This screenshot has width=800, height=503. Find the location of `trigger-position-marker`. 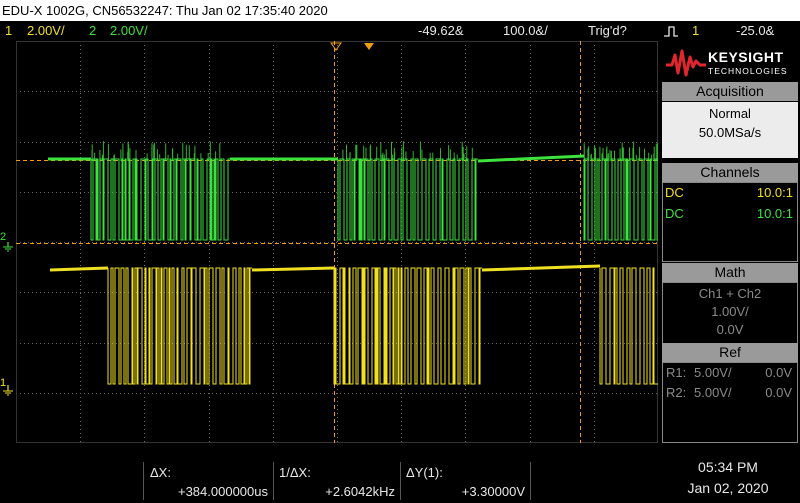

trigger-position-marker is located at coordinates (336, 46).